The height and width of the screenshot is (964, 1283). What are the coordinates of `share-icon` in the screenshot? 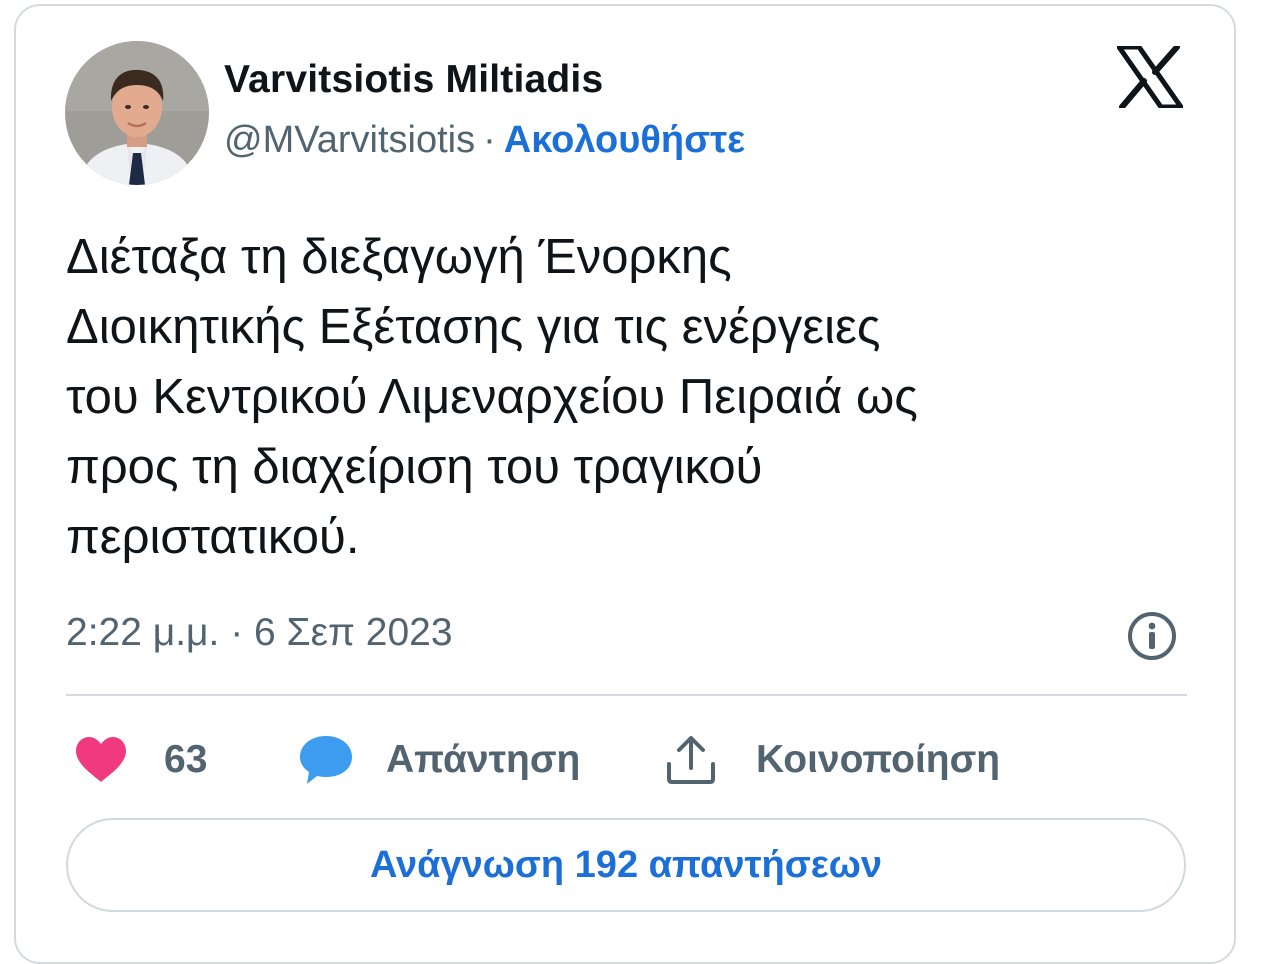 It's located at (691, 760).